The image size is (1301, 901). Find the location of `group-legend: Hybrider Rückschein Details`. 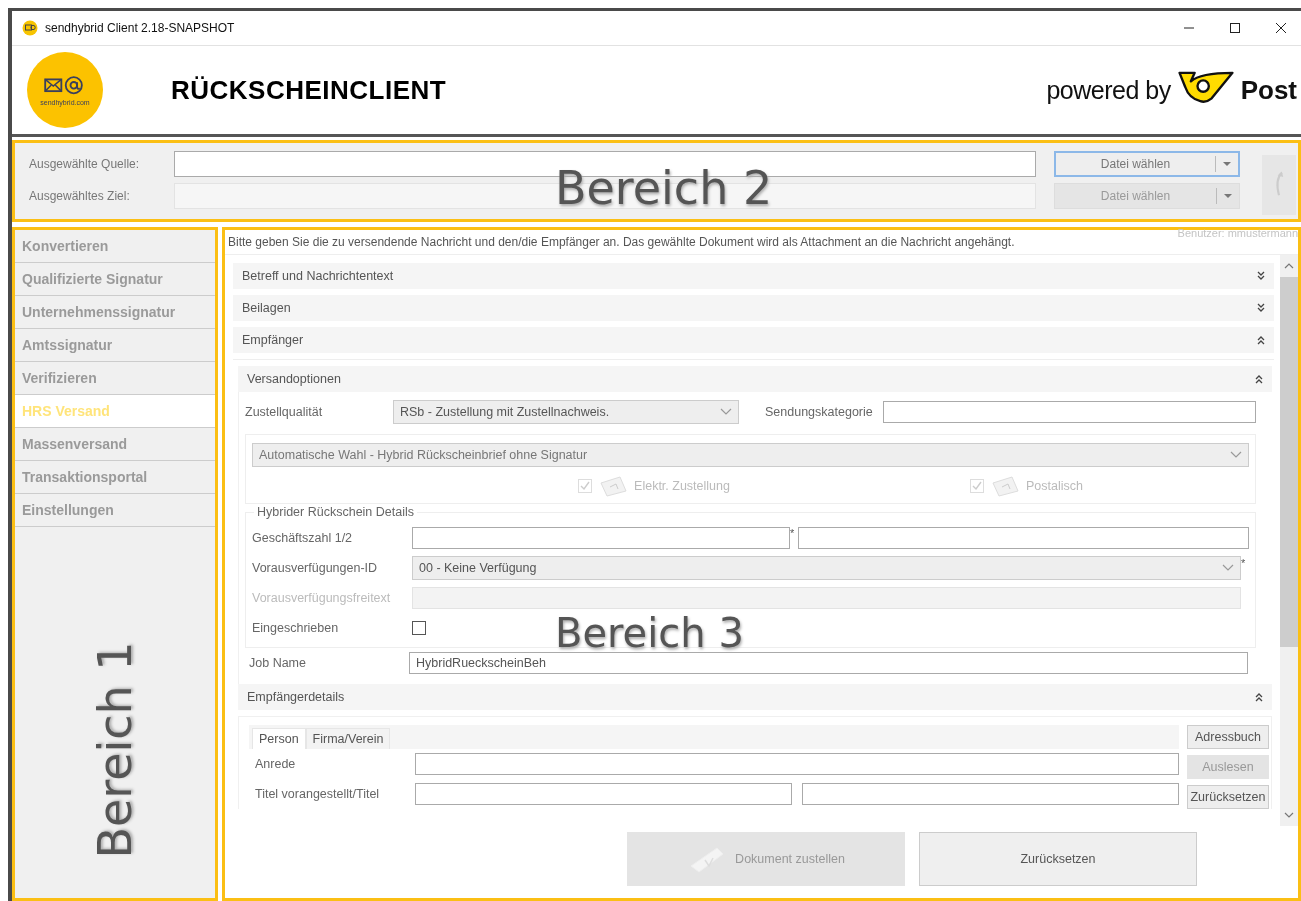

group-legend: Hybrider Rückschein Details is located at coordinates (335, 512).